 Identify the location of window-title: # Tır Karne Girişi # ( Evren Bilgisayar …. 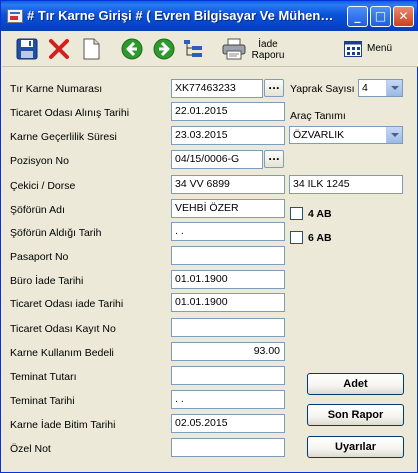
(180, 15).